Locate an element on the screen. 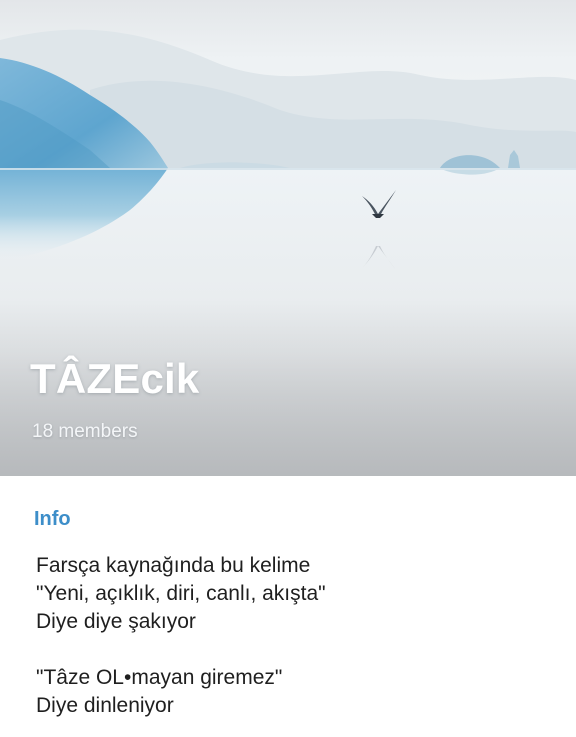 This screenshot has width=576, height=737. description-line: "Tâze OL•mayan giremez" is located at coordinates (159, 677).